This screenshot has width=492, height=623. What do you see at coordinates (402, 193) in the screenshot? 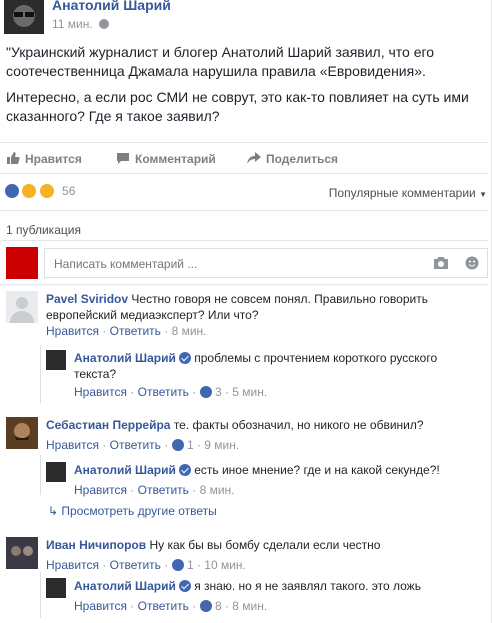
I see `sort-label: Популярные комментарии` at bounding box center [402, 193].